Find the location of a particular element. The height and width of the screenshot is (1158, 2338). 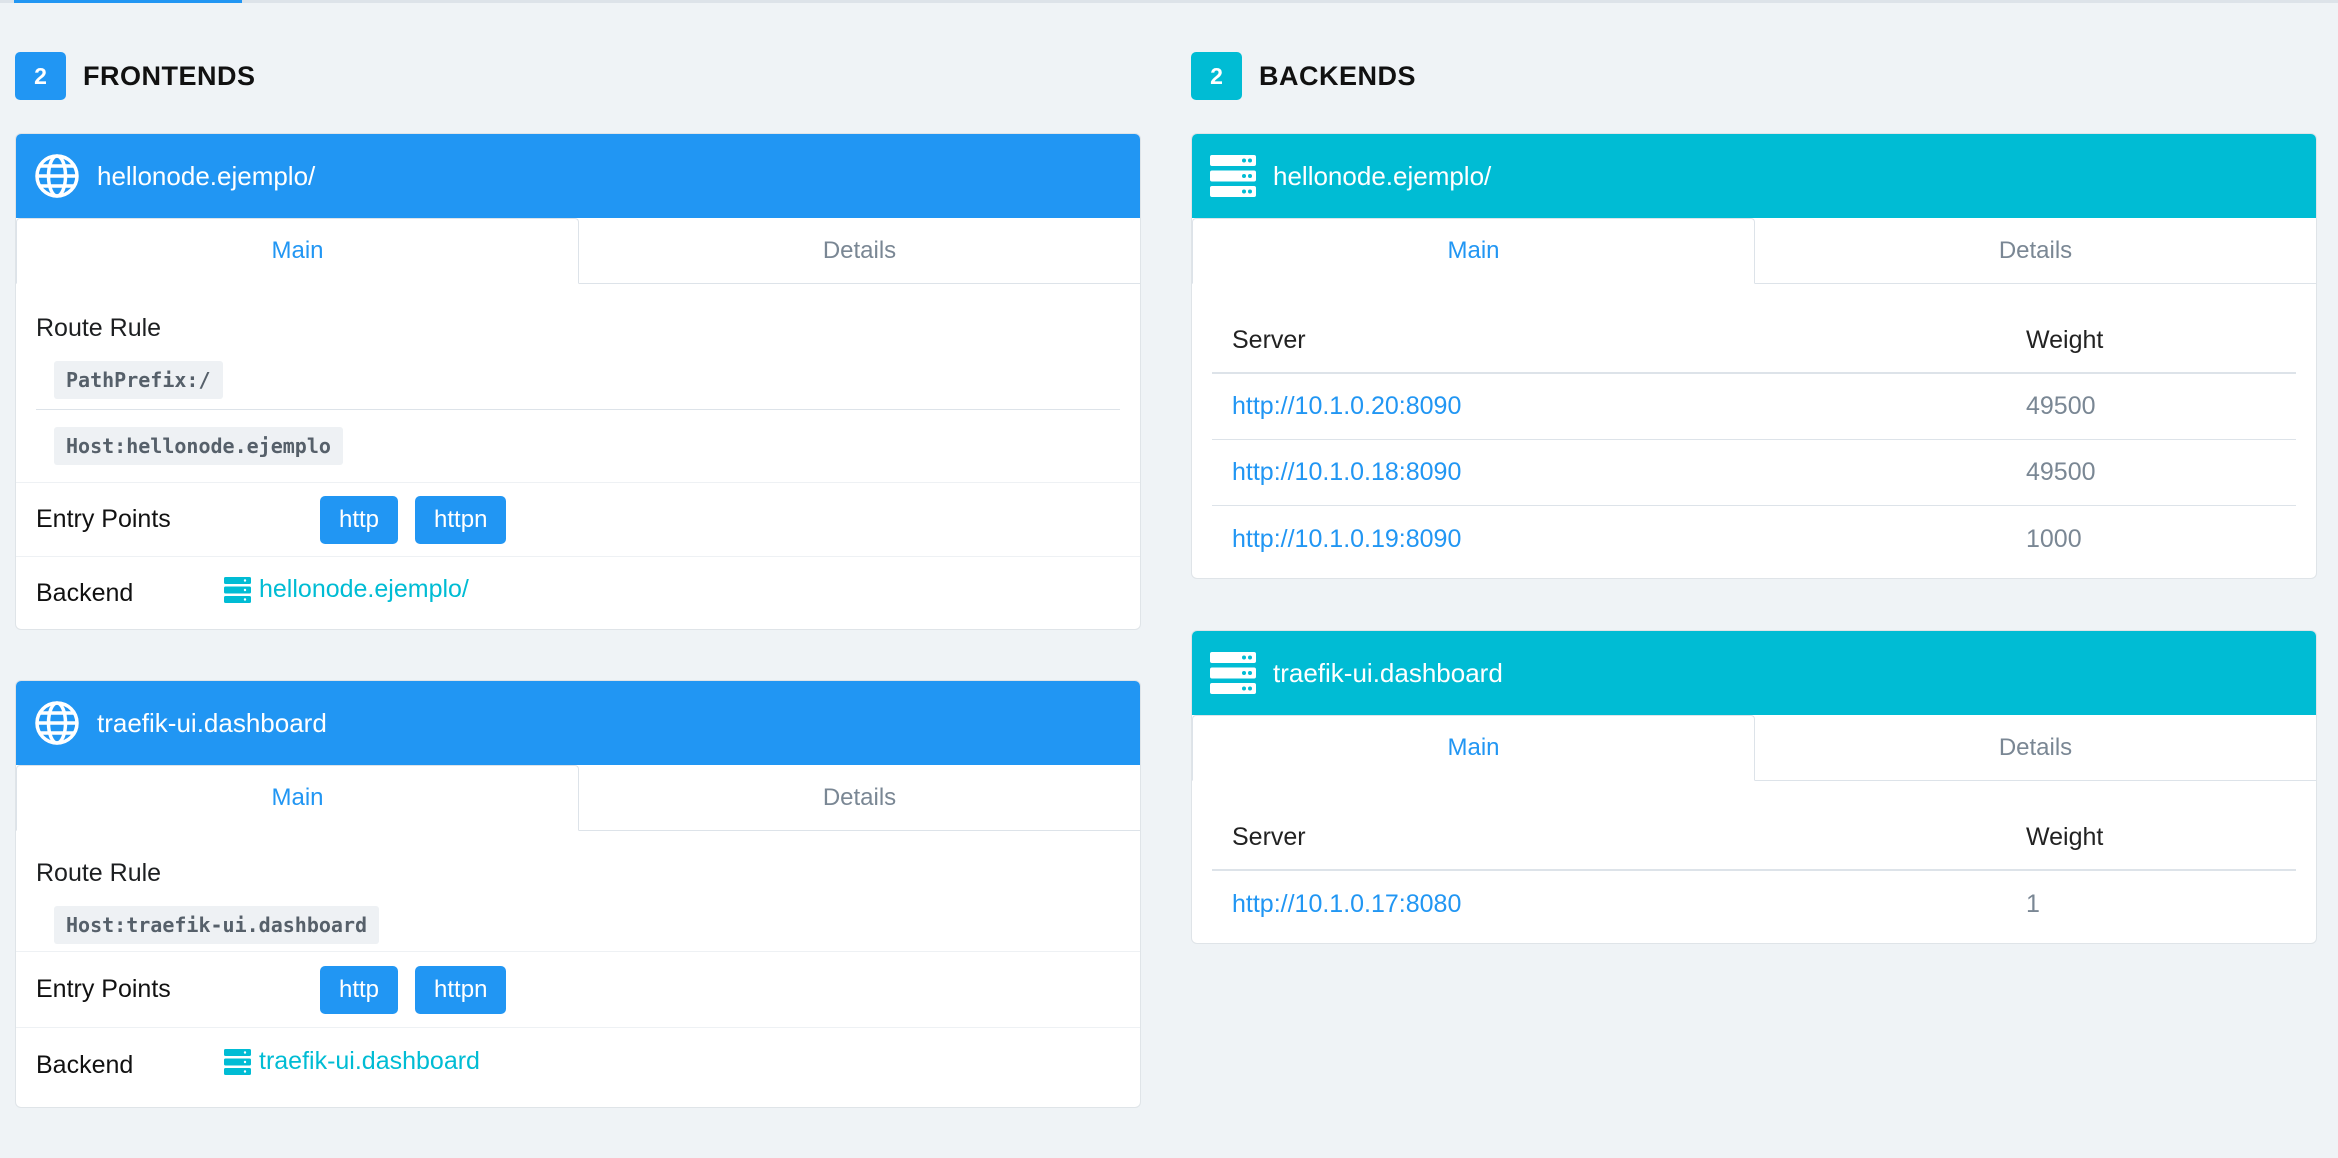

route-rule-code: PathPrefix:/ is located at coordinates (138, 380).